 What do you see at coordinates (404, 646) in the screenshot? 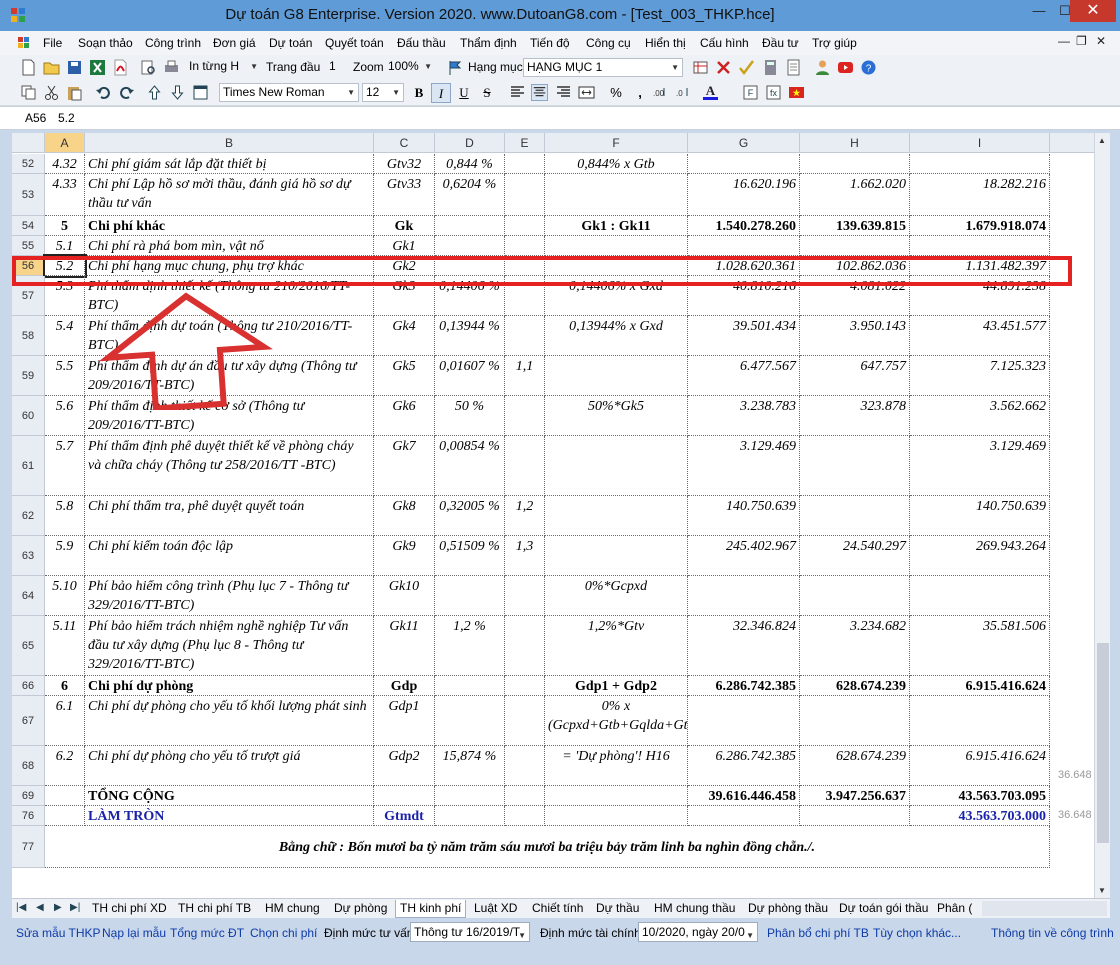
I see `cell-c: Gk11` at bounding box center [404, 646].